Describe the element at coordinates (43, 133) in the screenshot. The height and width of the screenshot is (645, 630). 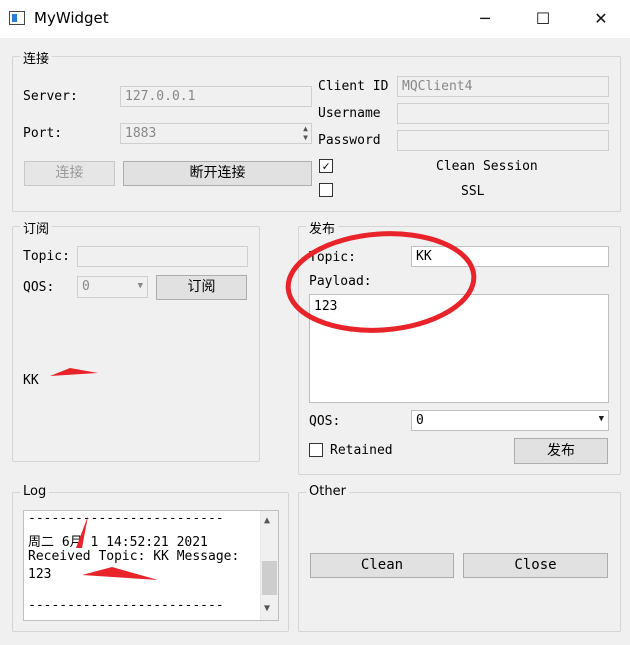
I see `port-label: Port:` at that location.